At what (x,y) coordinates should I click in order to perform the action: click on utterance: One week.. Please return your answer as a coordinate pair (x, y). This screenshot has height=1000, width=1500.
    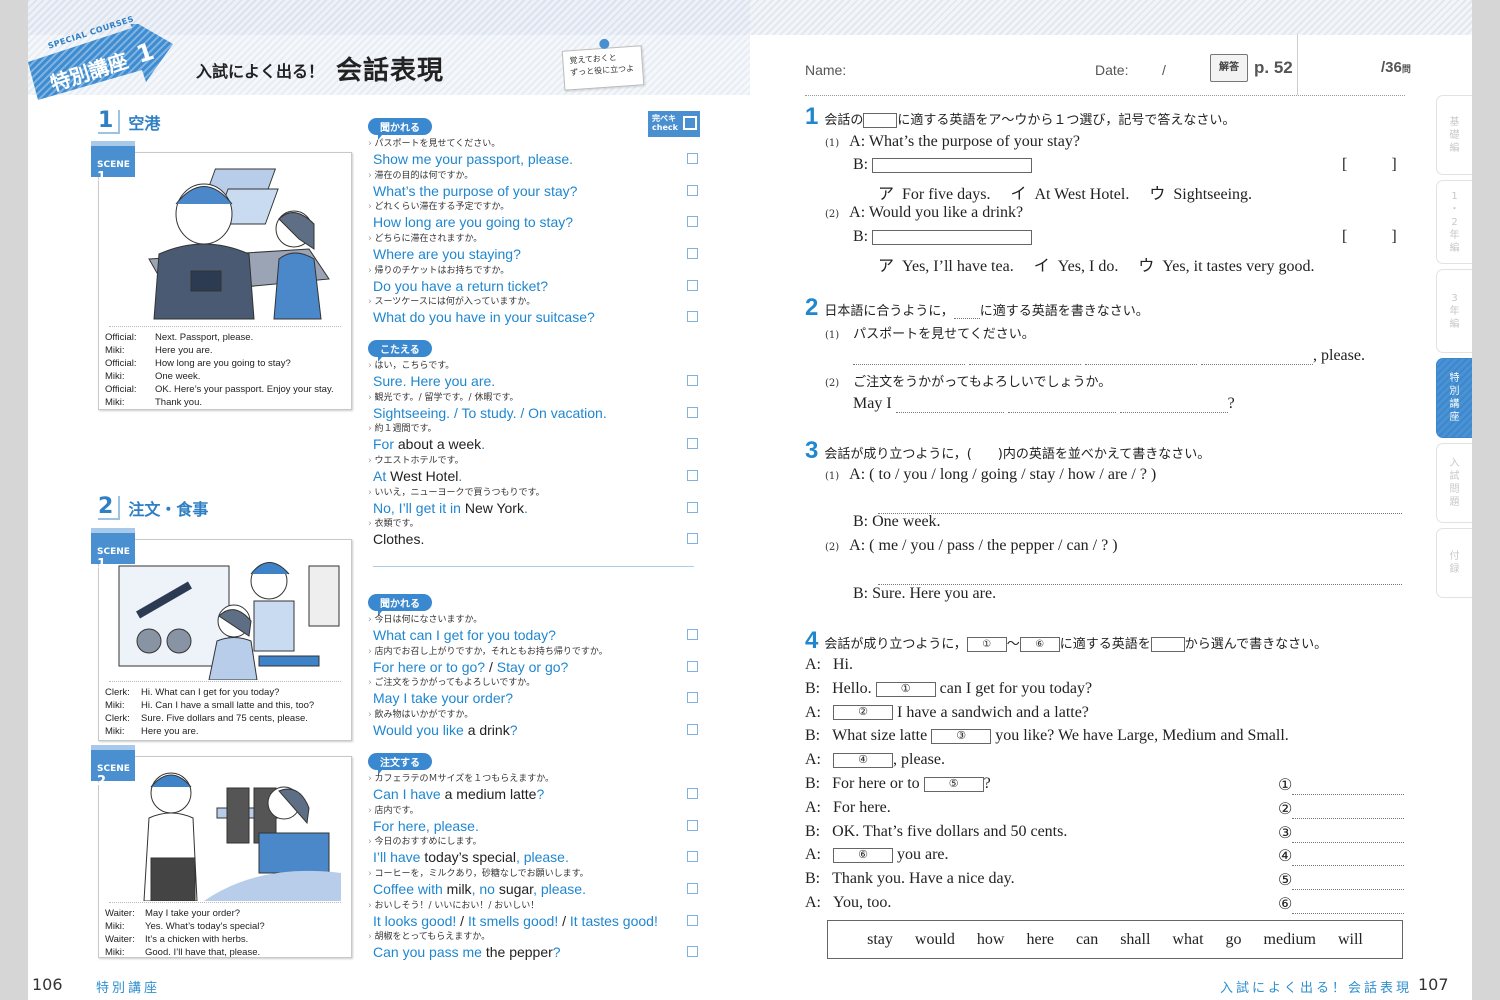
    Looking at the image, I should click on (178, 376).